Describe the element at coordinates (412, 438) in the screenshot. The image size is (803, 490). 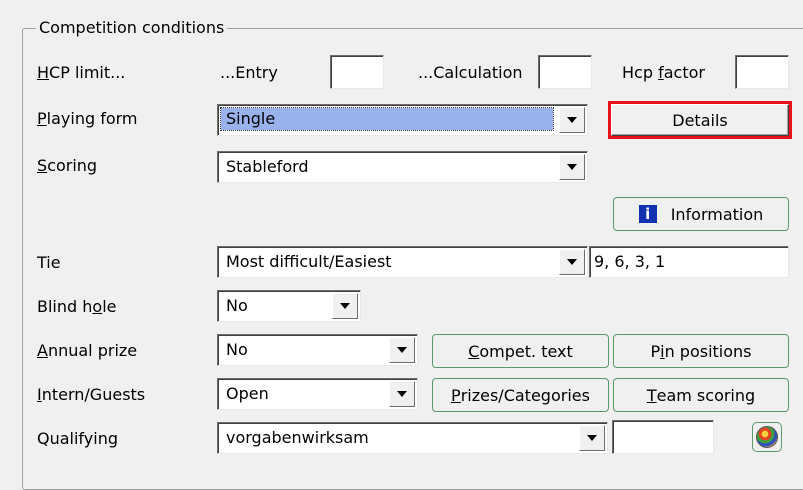
I see `qualifying-select: vorgabenwirksam` at that location.